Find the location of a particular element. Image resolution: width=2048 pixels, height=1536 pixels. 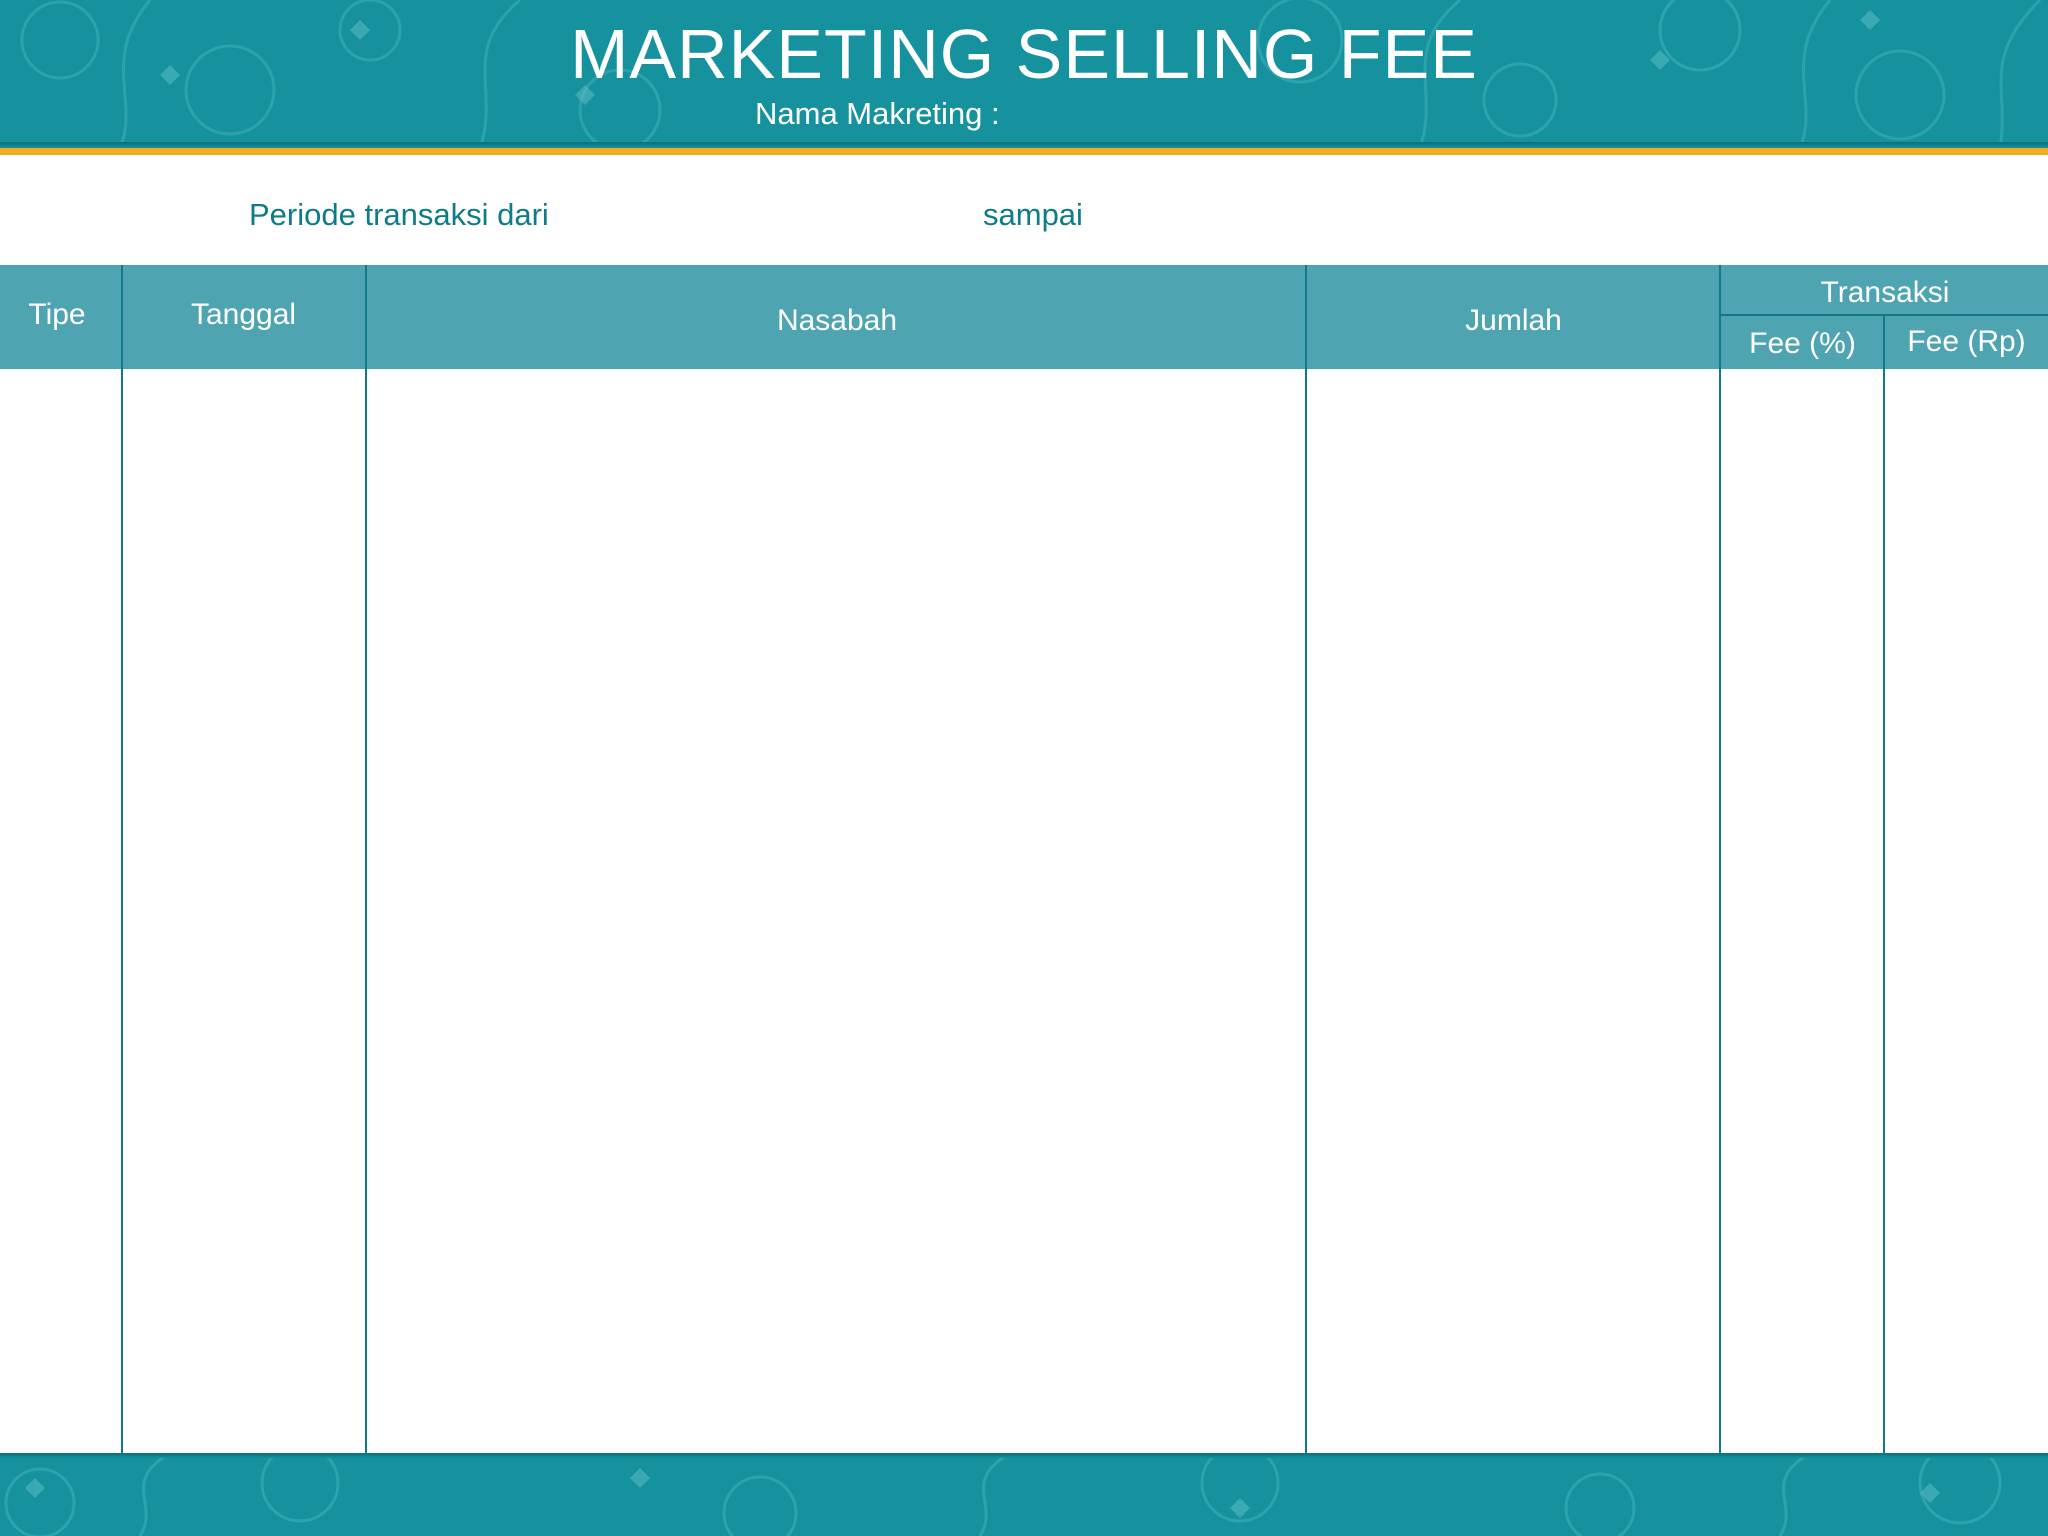

batik-pattern is located at coordinates (1003, 1494).